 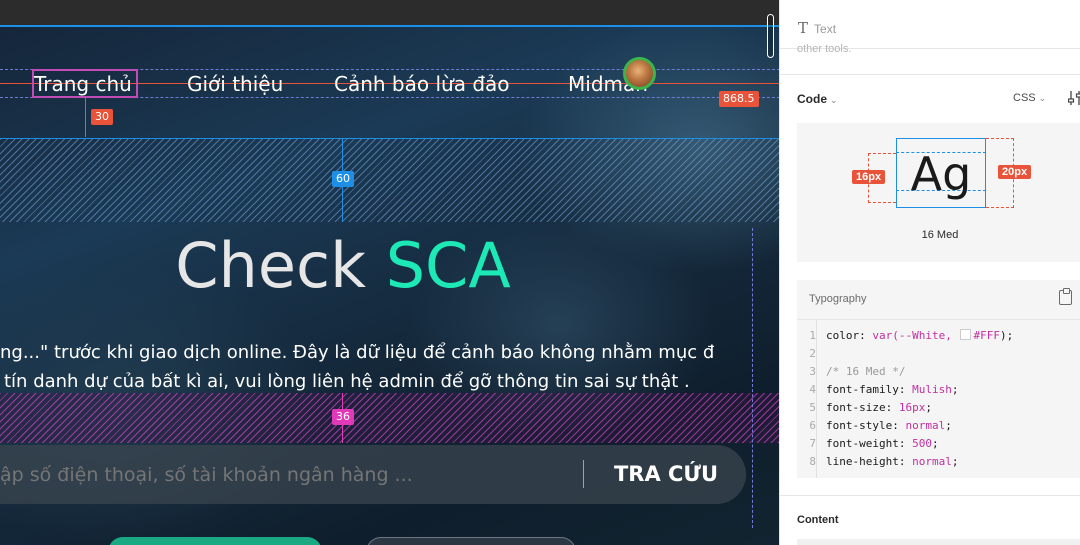 What do you see at coordinates (280, 265) in the screenshot?
I see `hero-title-text: Check` at bounding box center [280, 265].